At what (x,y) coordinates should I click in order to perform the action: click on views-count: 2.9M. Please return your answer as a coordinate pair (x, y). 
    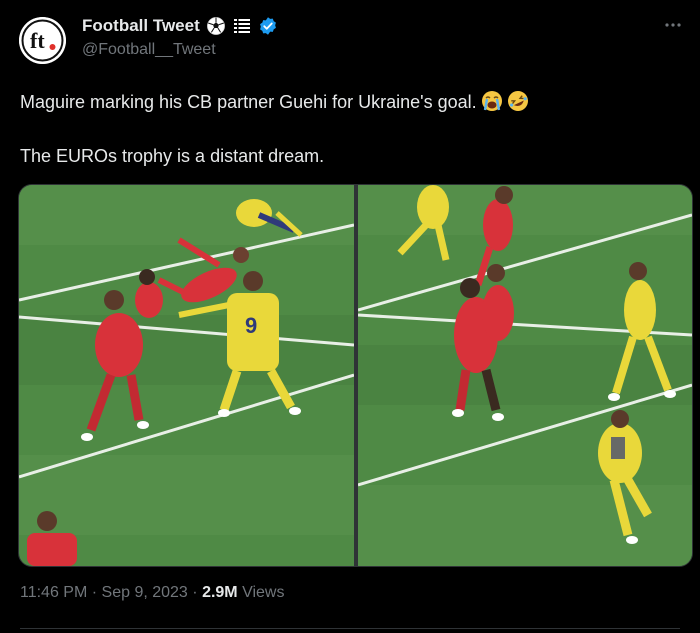
    Looking at the image, I should click on (220, 592).